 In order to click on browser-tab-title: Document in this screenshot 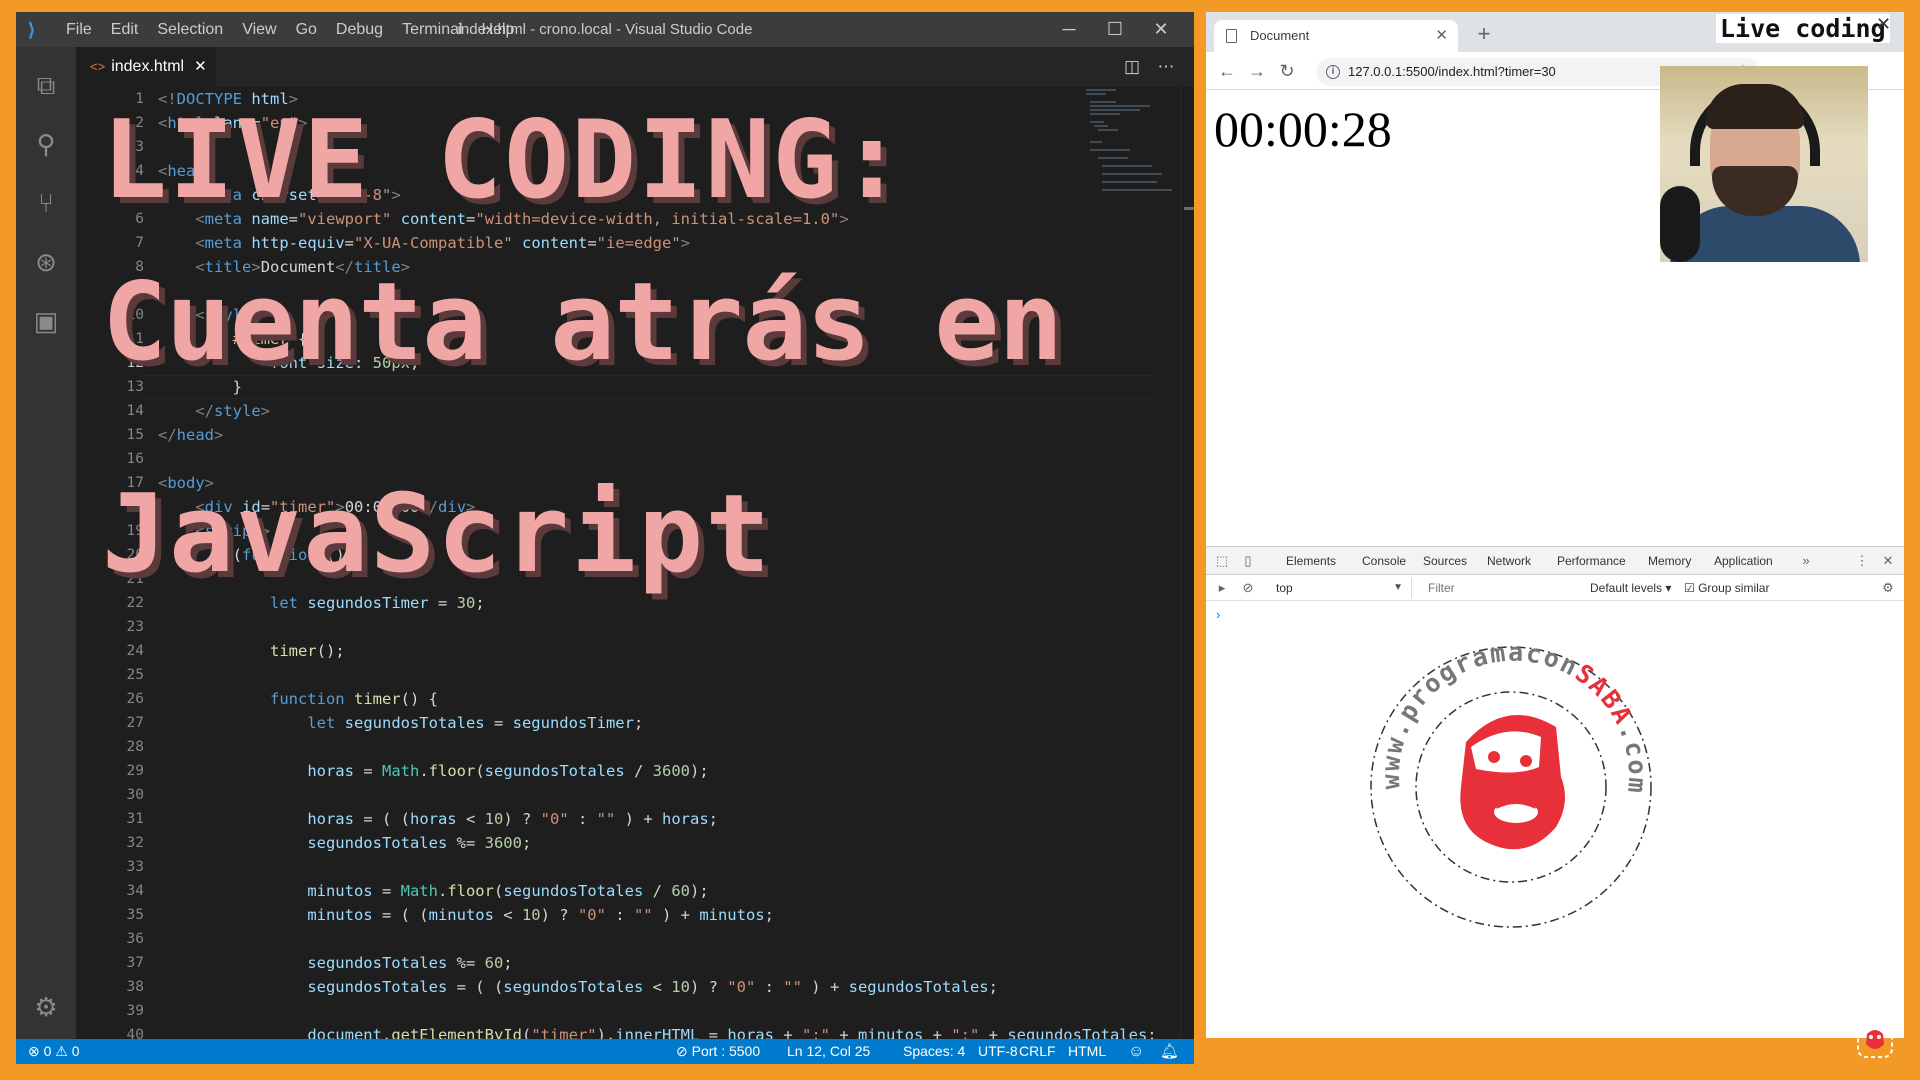, I will do `click(1280, 35)`.